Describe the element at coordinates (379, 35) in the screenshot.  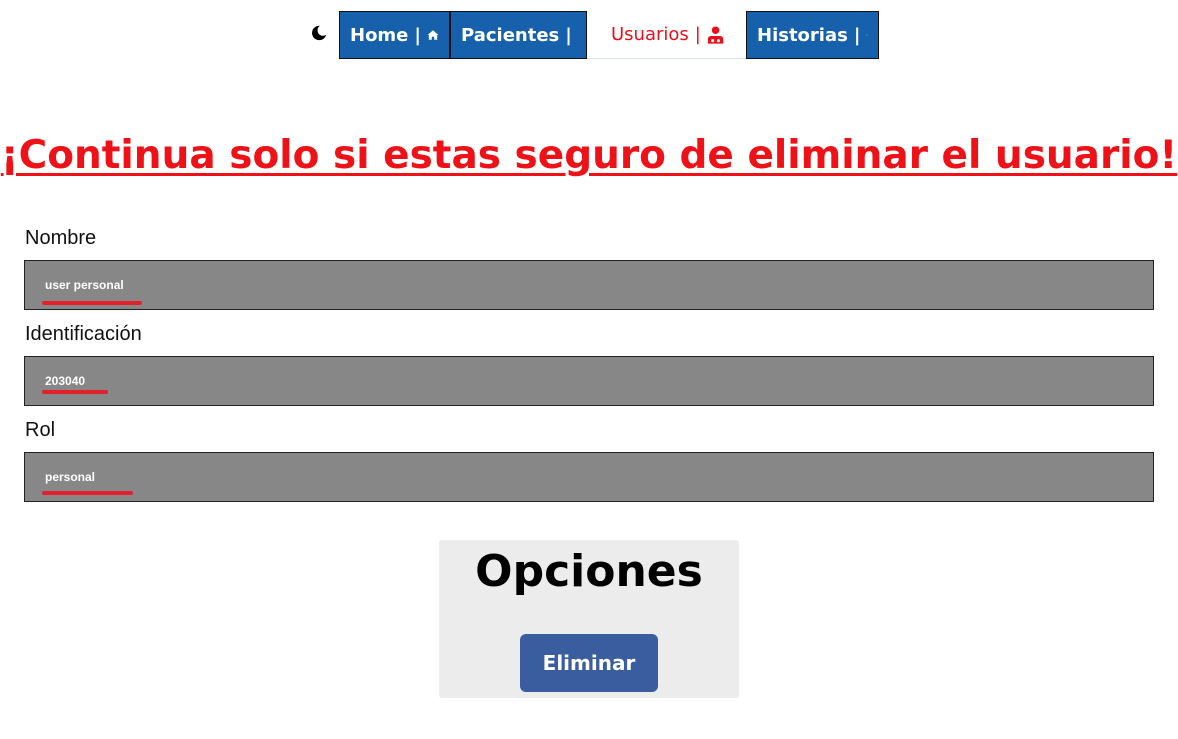
I see `tab-home-label: Home` at that location.